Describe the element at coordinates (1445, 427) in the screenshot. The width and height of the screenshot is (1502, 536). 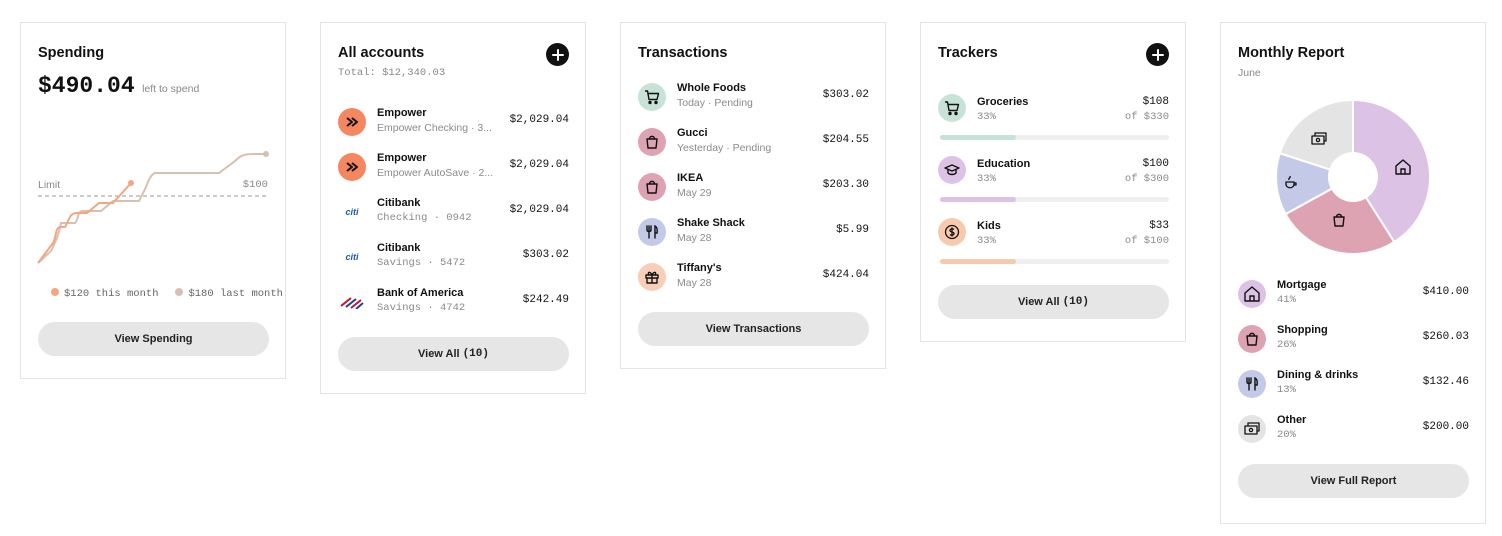
I see `report-amount: $200.00` at that location.